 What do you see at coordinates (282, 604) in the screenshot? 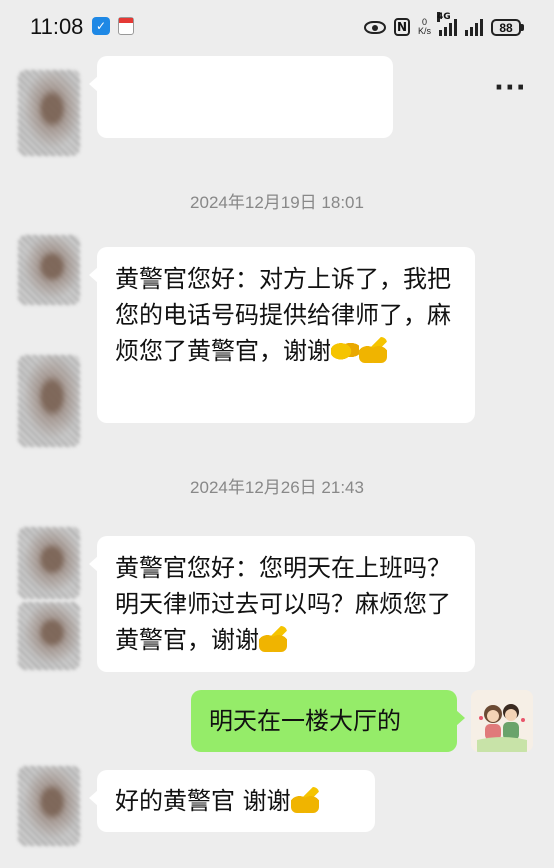
I see `message-bubble-incoming: 黄警官您好：您明天在上班吗？明天律师过去可以吗？麻烦您了黄警官，谢谢` at bounding box center [282, 604].